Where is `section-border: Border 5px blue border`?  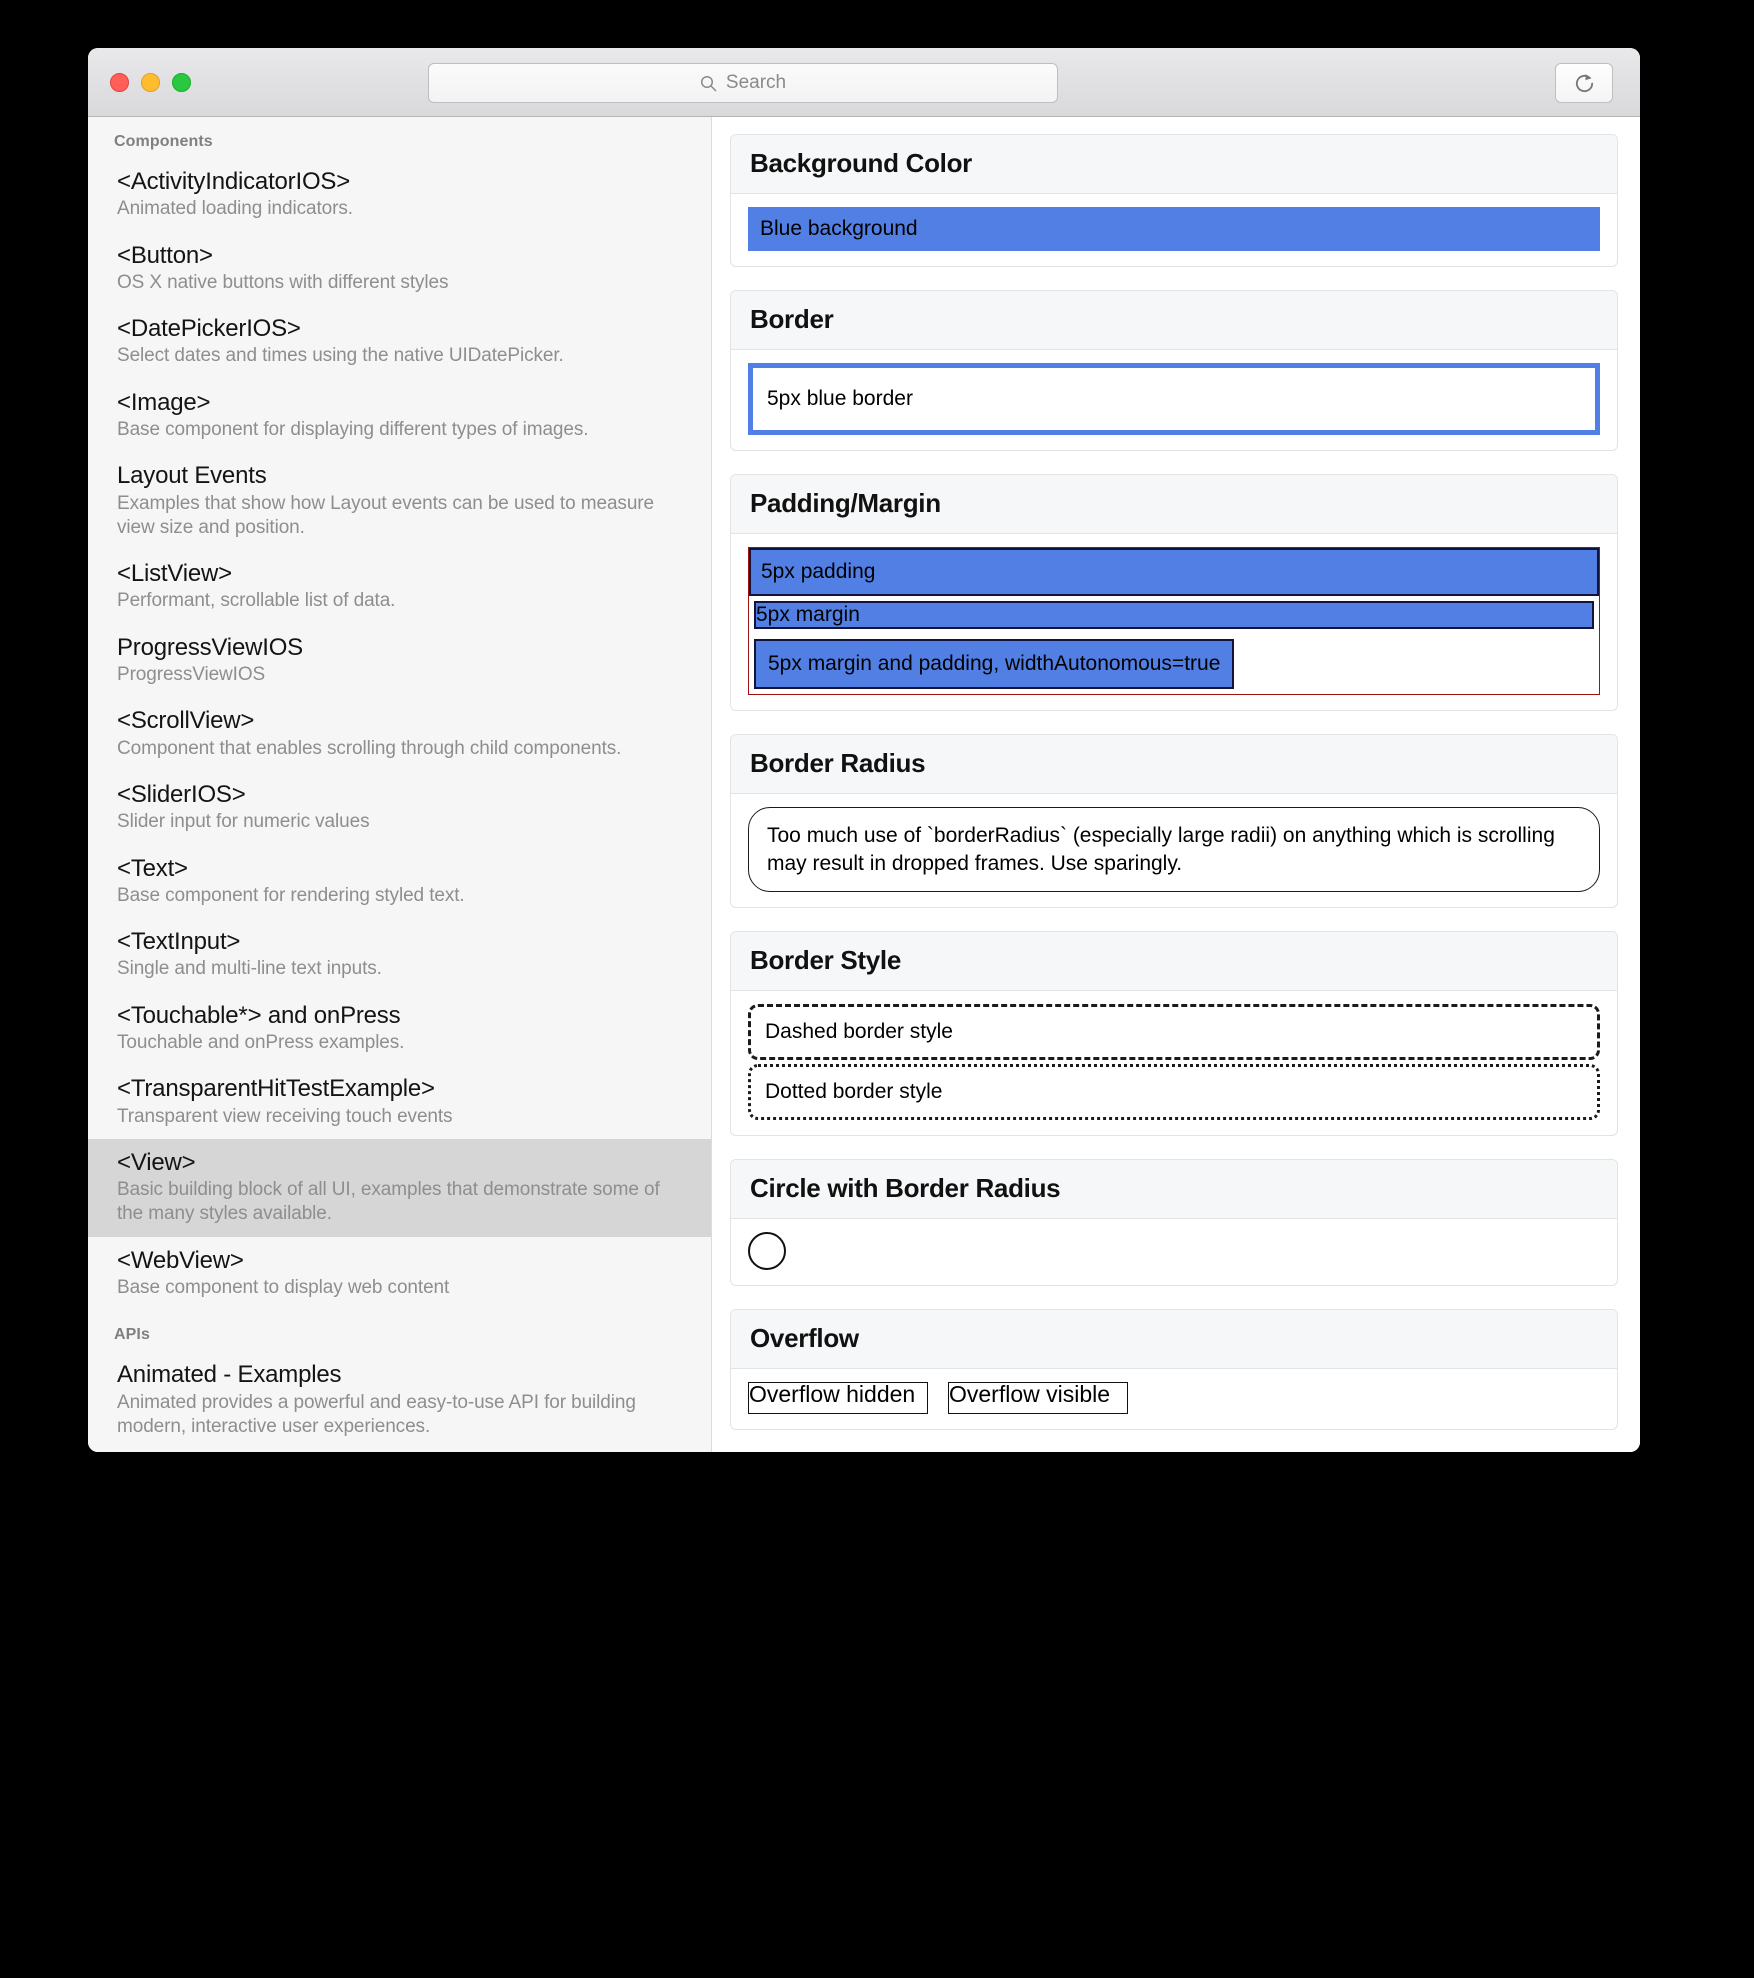 section-border: Border 5px blue border is located at coordinates (1174, 370).